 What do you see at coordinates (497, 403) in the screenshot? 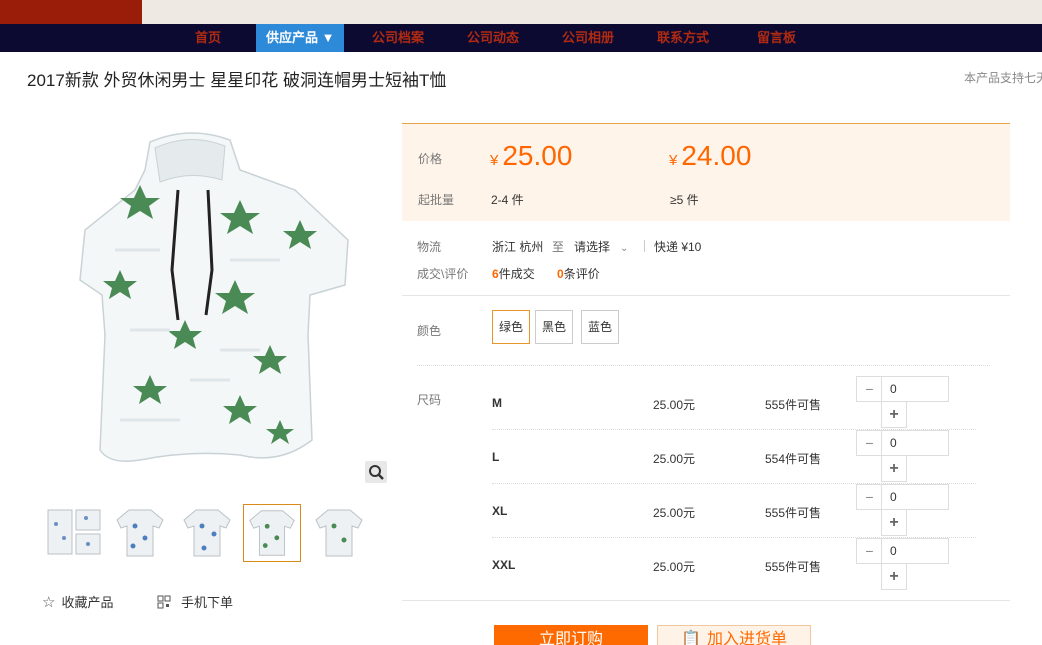
I see `size-name: M` at bounding box center [497, 403].